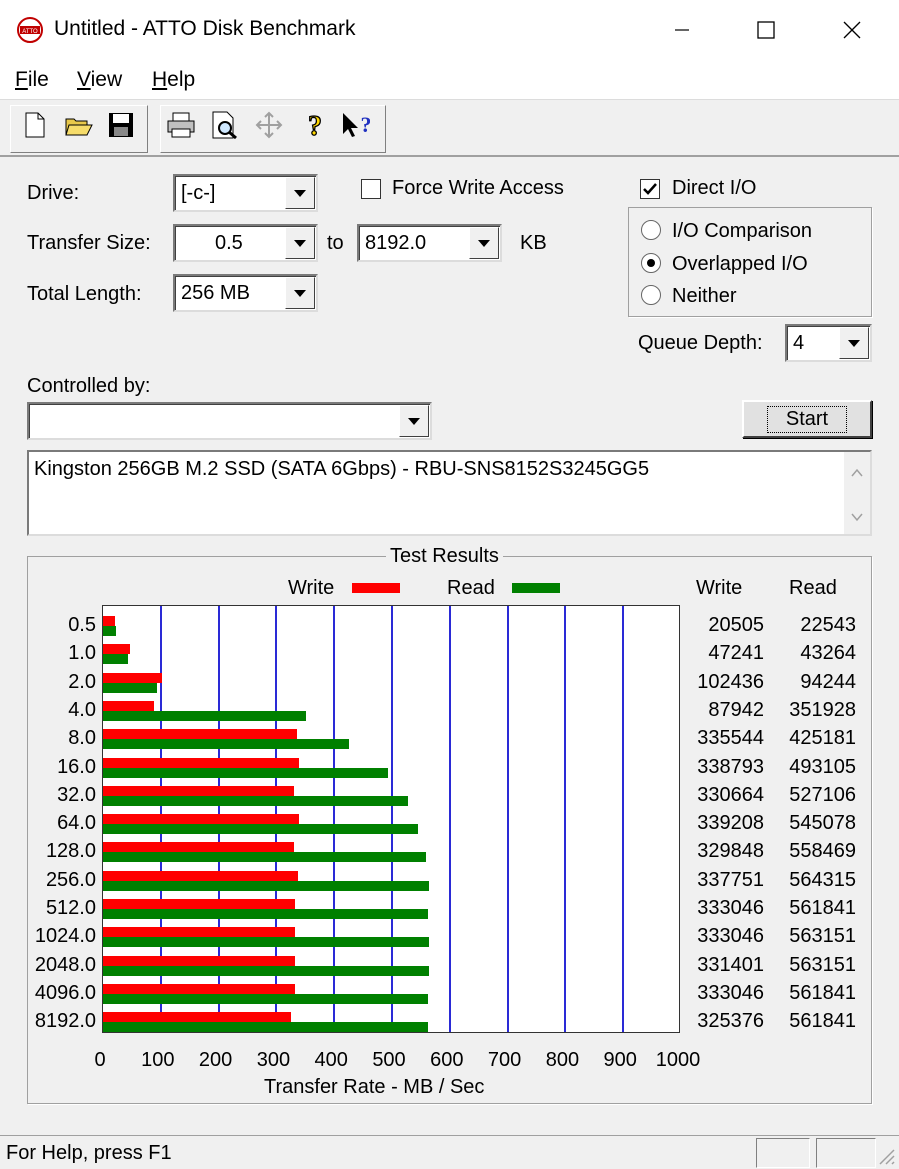  What do you see at coordinates (822, 851) in the screenshot?
I see `read-value: 558469` at bounding box center [822, 851].